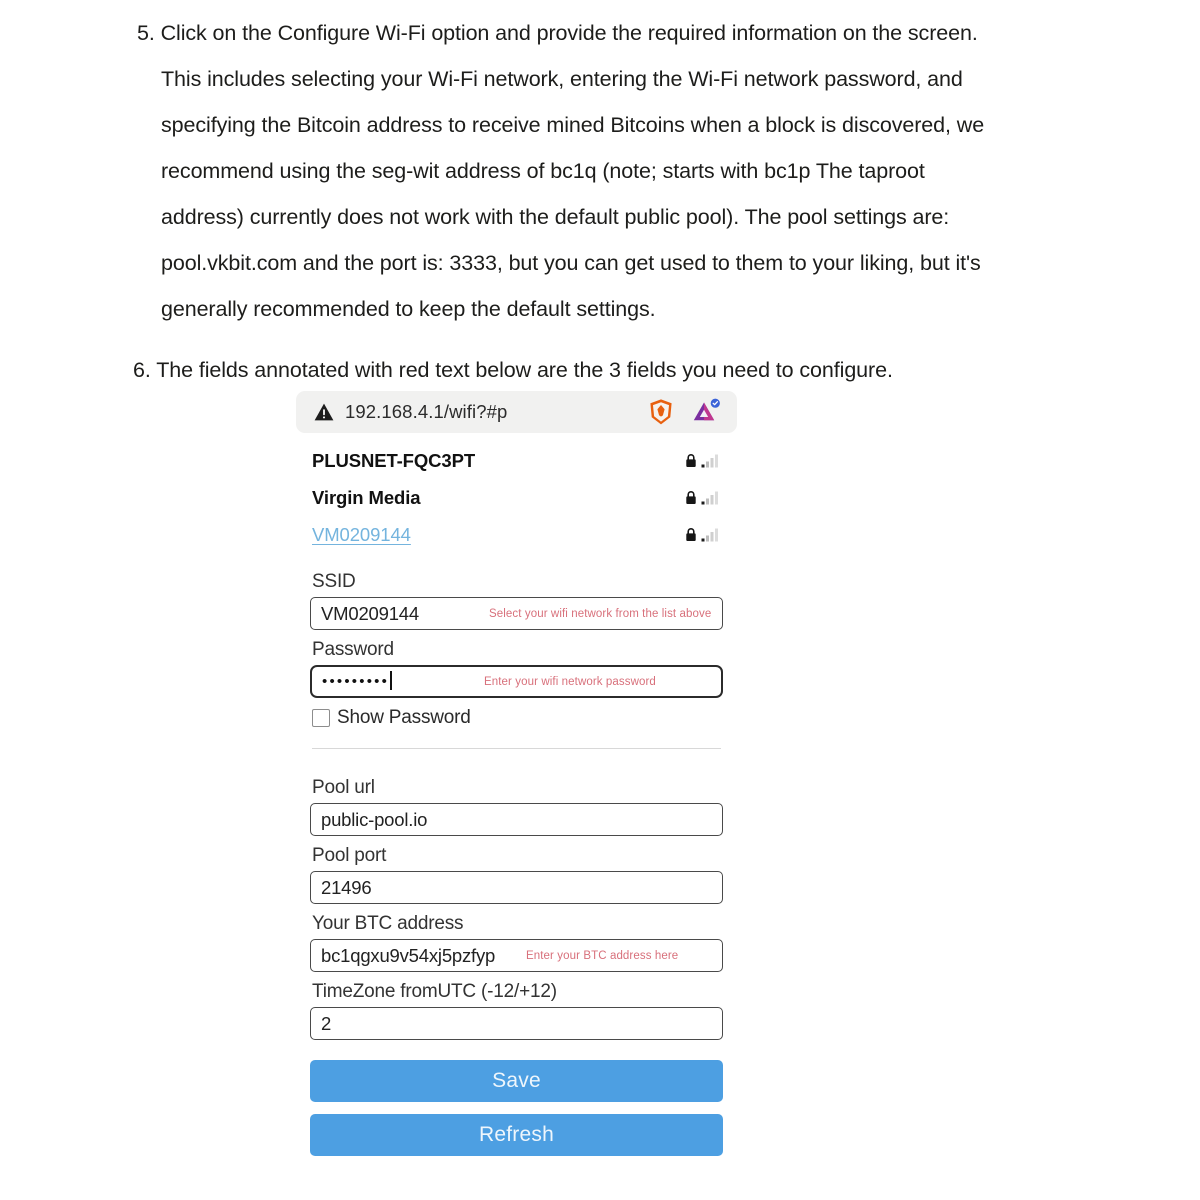 The height and width of the screenshot is (1200, 1200). Describe the element at coordinates (516, 748) in the screenshot. I see `section-divider` at that location.